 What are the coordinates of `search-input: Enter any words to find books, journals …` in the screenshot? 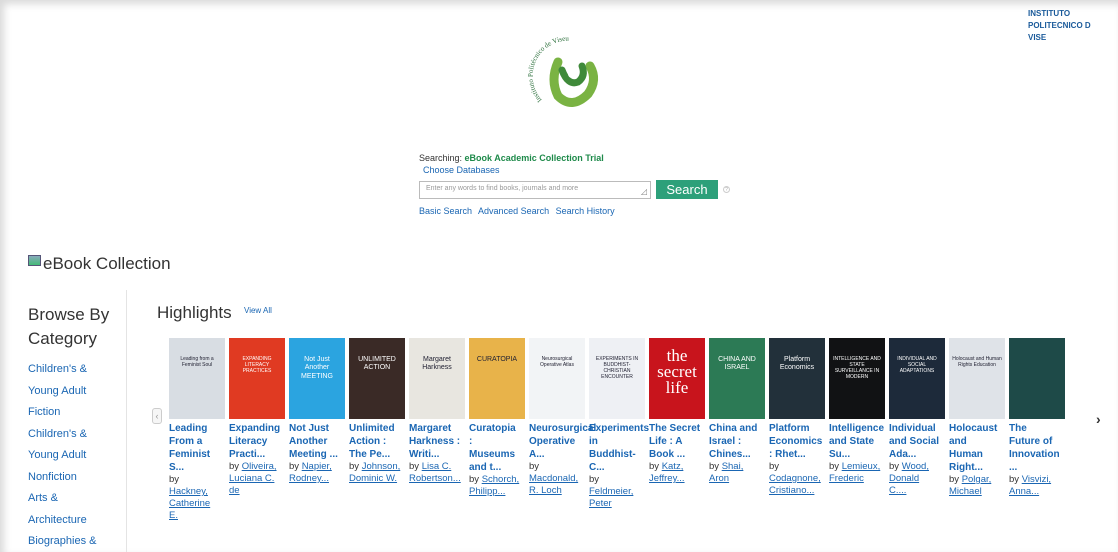 It's located at (535, 189).